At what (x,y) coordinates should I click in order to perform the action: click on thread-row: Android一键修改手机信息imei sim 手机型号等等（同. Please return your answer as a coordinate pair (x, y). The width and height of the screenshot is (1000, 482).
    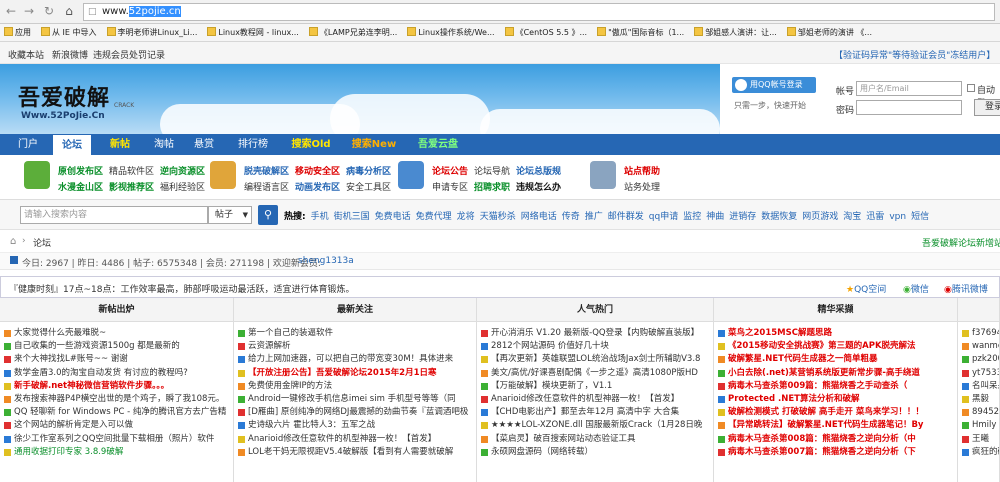
    Looking at the image, I should click on (355, 399).